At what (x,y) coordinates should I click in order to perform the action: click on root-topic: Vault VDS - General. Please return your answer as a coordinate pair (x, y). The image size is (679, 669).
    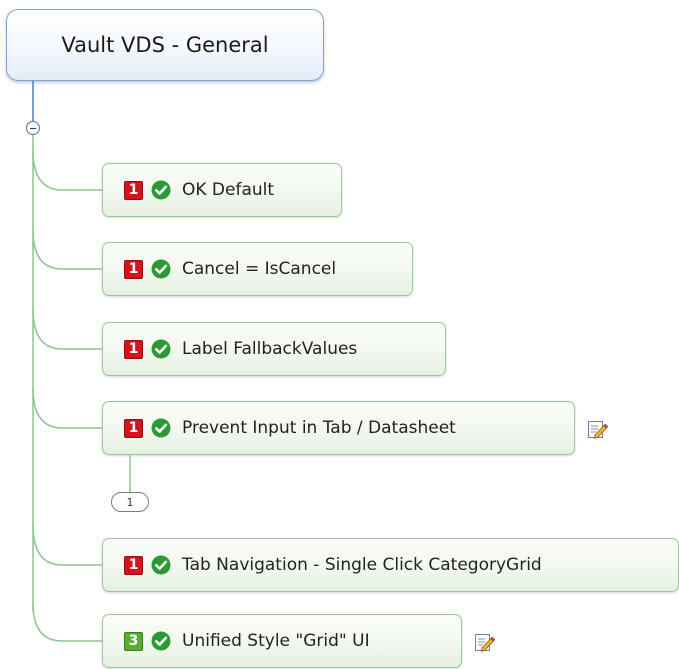
    Looking at the image, I should click on (165, 45).